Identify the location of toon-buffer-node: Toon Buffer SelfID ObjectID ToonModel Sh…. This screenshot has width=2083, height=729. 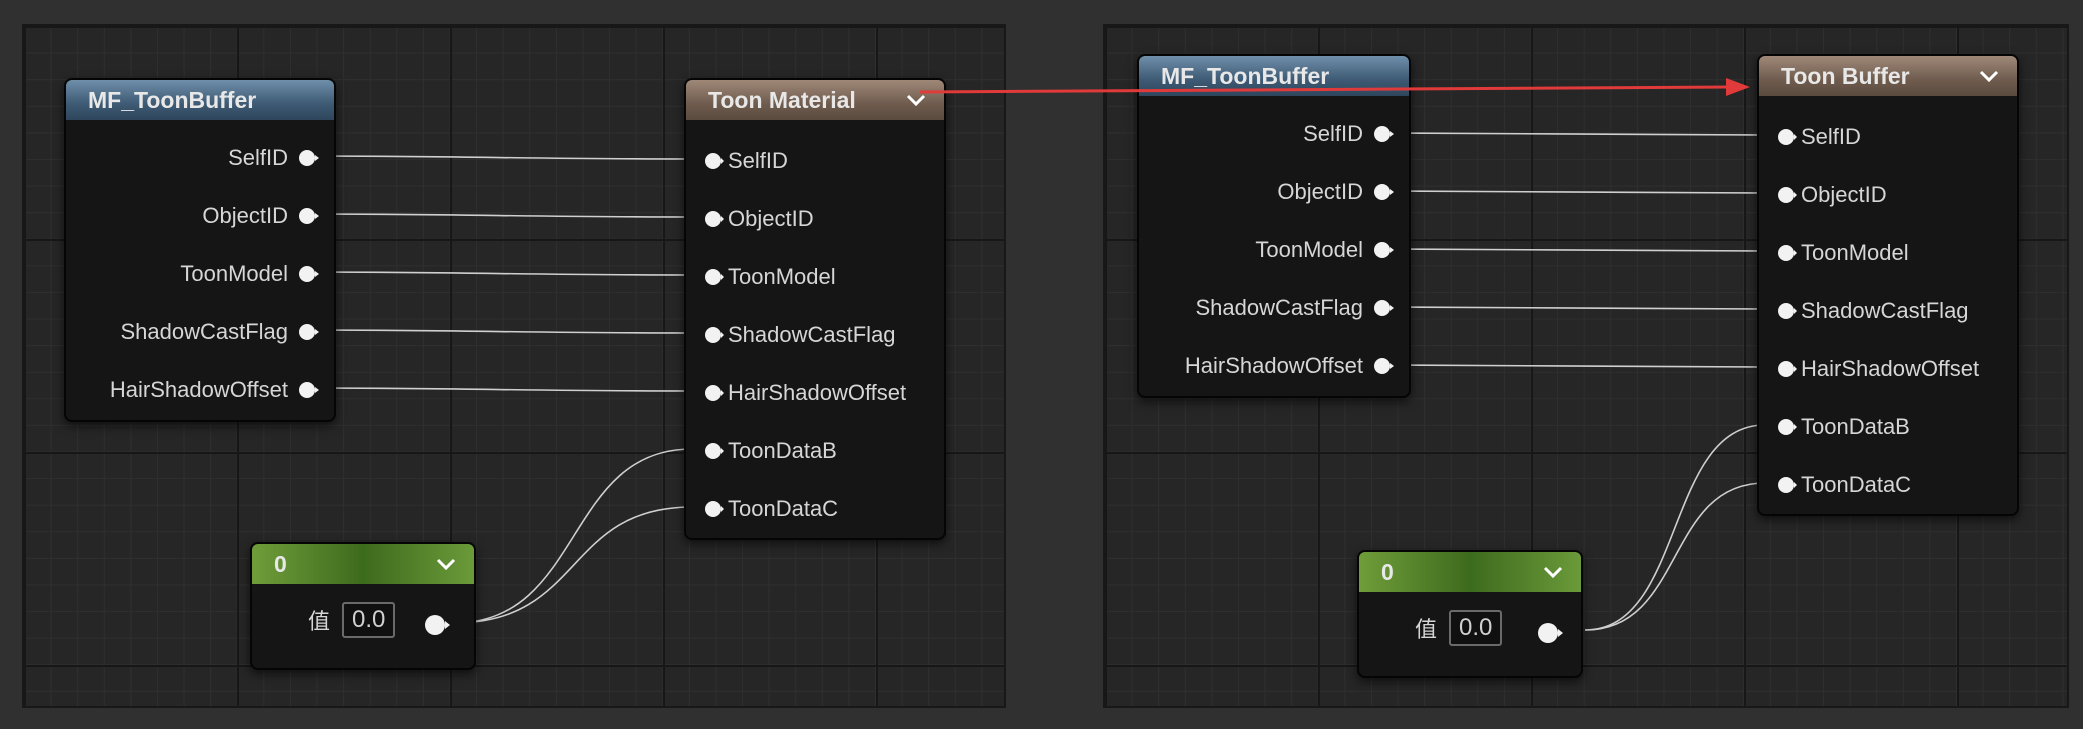
(1888, 285).